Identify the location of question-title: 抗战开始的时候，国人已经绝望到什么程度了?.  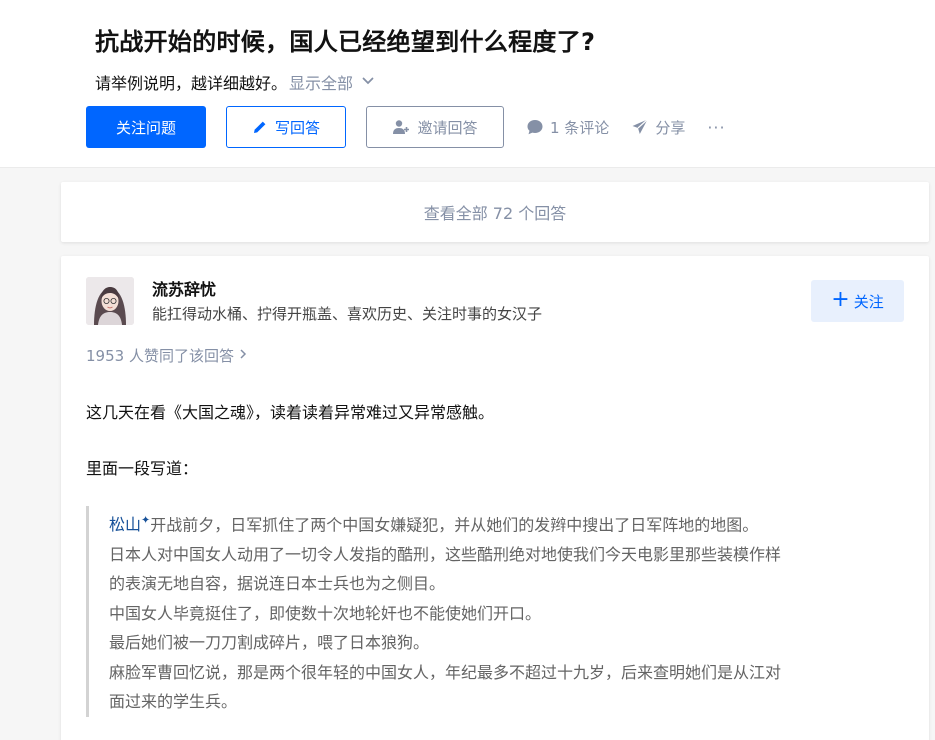
(345, 42).